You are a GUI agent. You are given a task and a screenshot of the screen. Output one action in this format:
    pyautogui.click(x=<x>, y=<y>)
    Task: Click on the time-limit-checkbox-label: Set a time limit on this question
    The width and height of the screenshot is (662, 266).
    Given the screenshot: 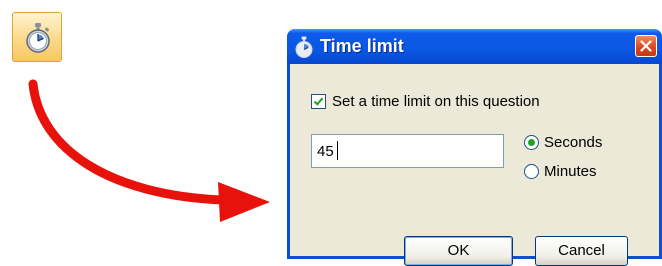 What is the action you would take?
    pyautogui.click(x=436, y=101)
    